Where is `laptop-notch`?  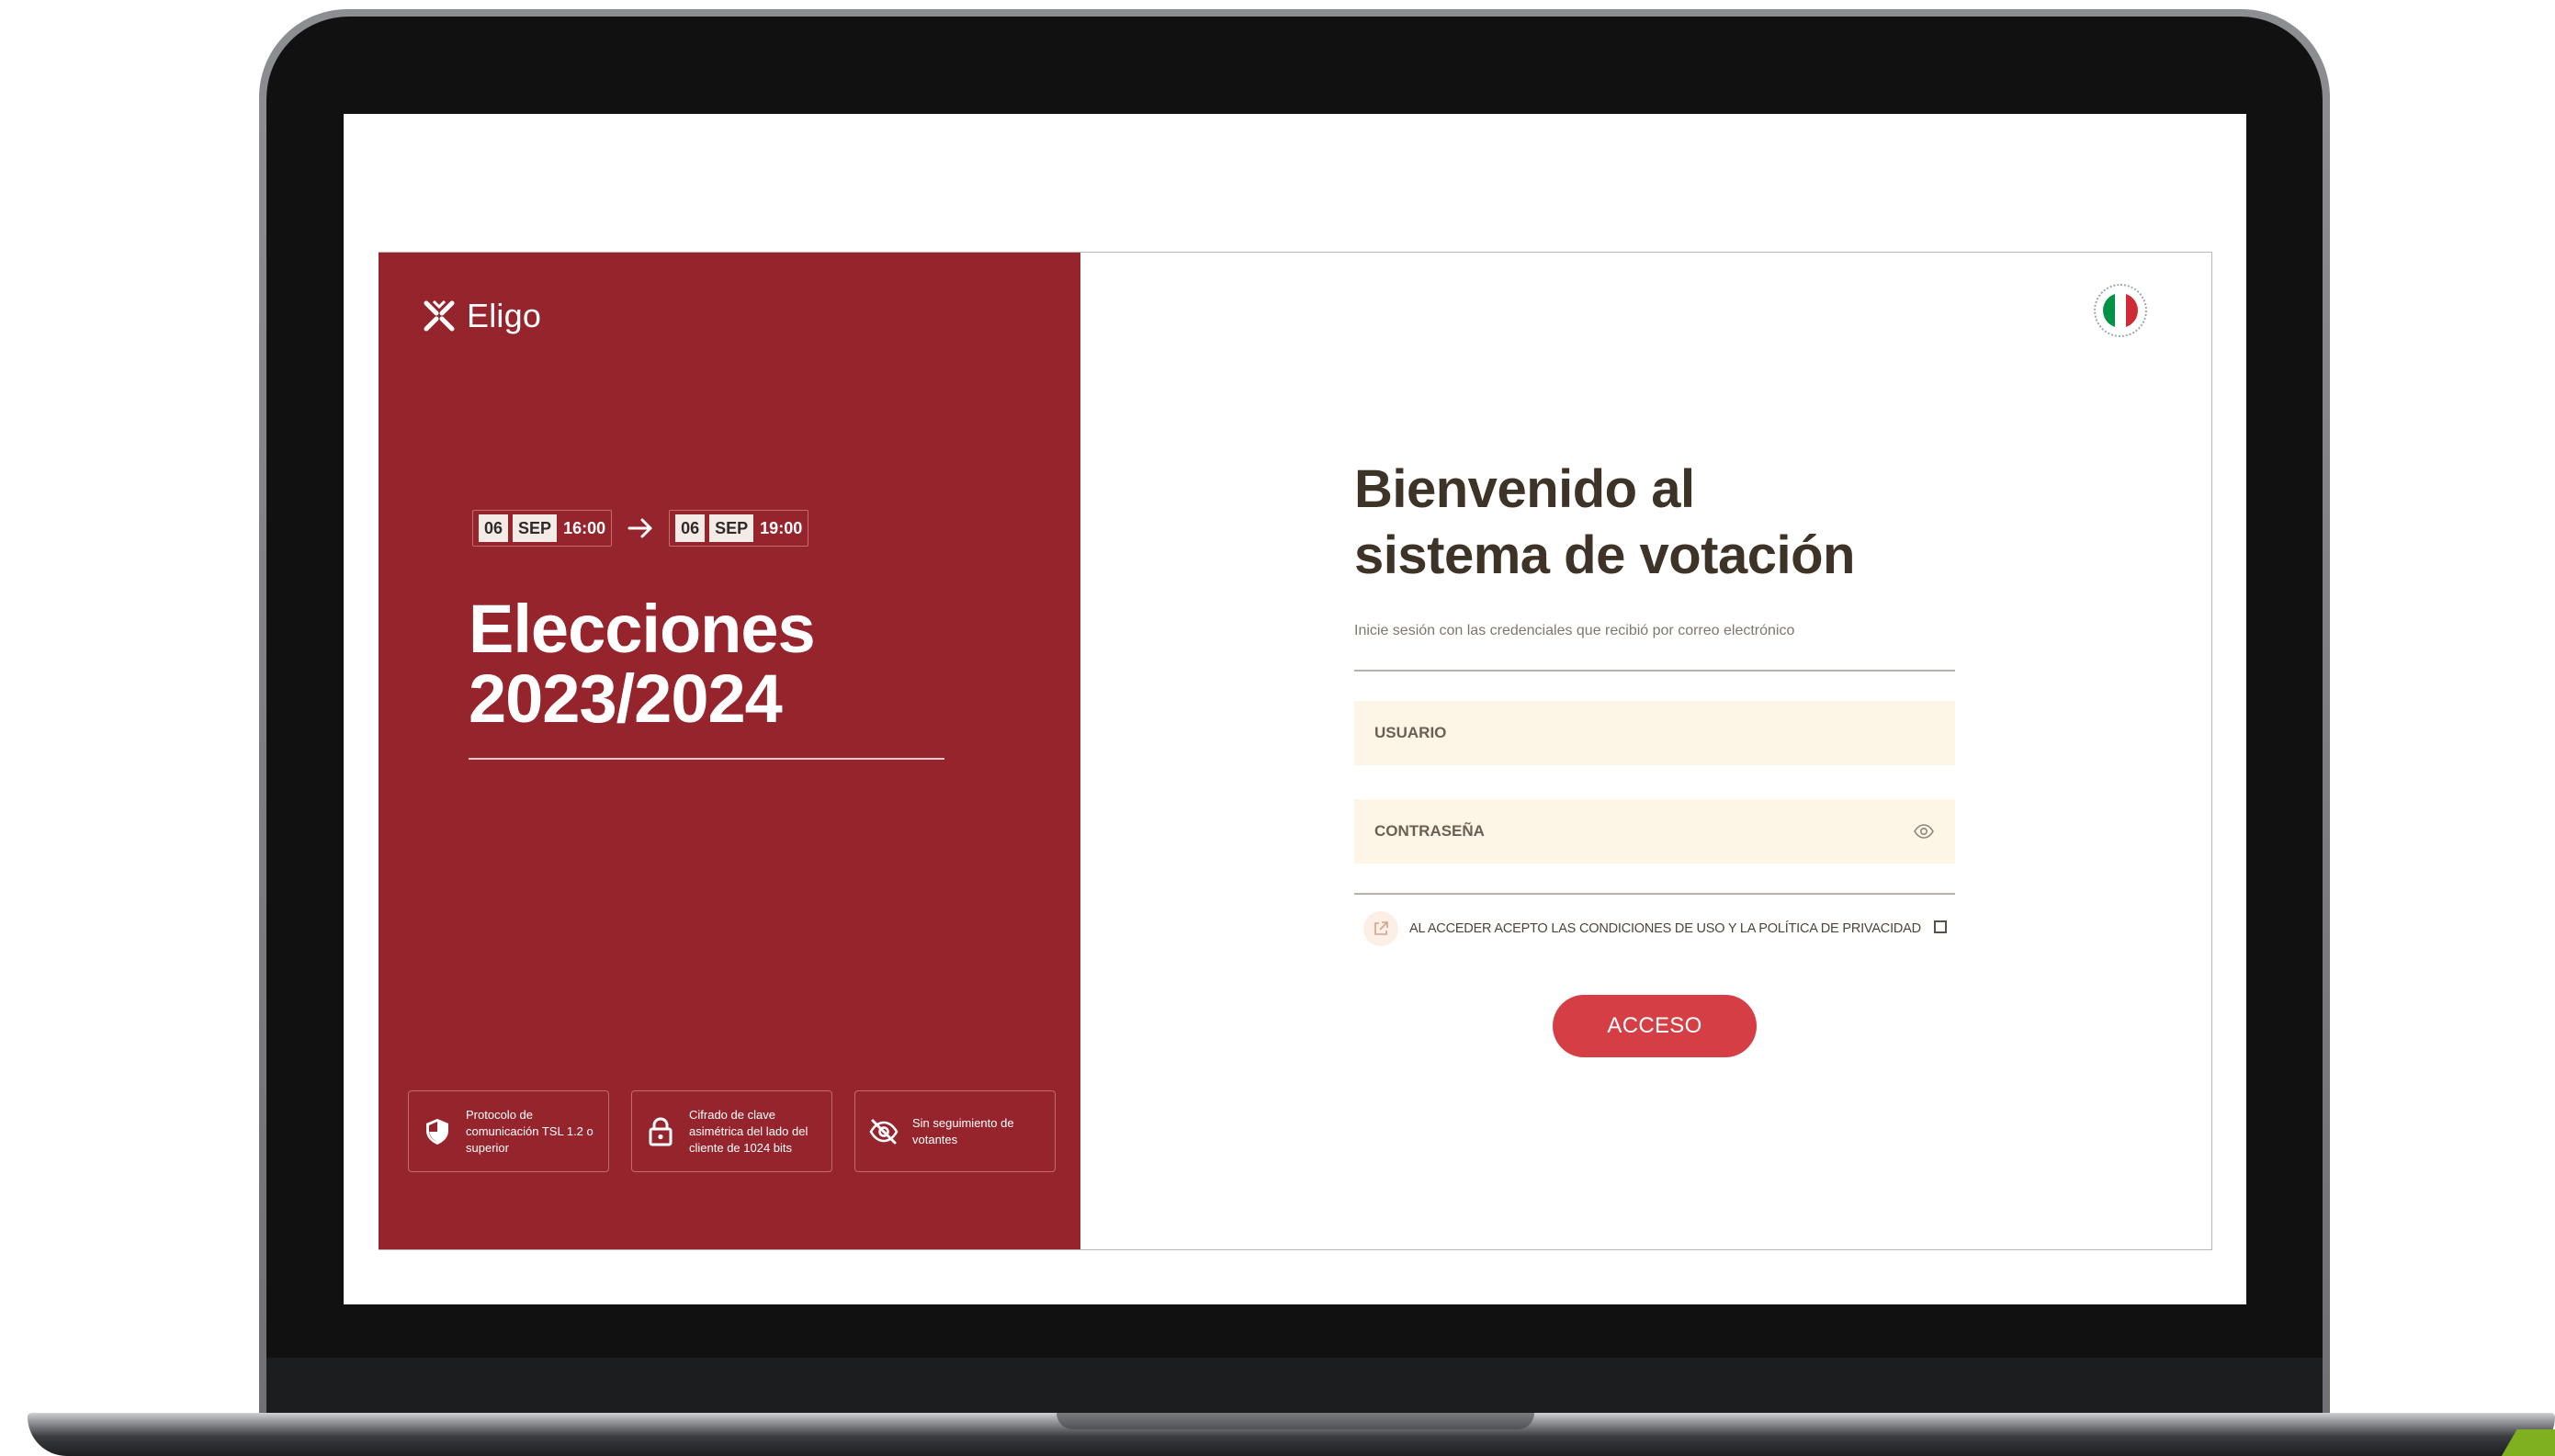
laptop-notch is located at coordinates (1295, 1421).